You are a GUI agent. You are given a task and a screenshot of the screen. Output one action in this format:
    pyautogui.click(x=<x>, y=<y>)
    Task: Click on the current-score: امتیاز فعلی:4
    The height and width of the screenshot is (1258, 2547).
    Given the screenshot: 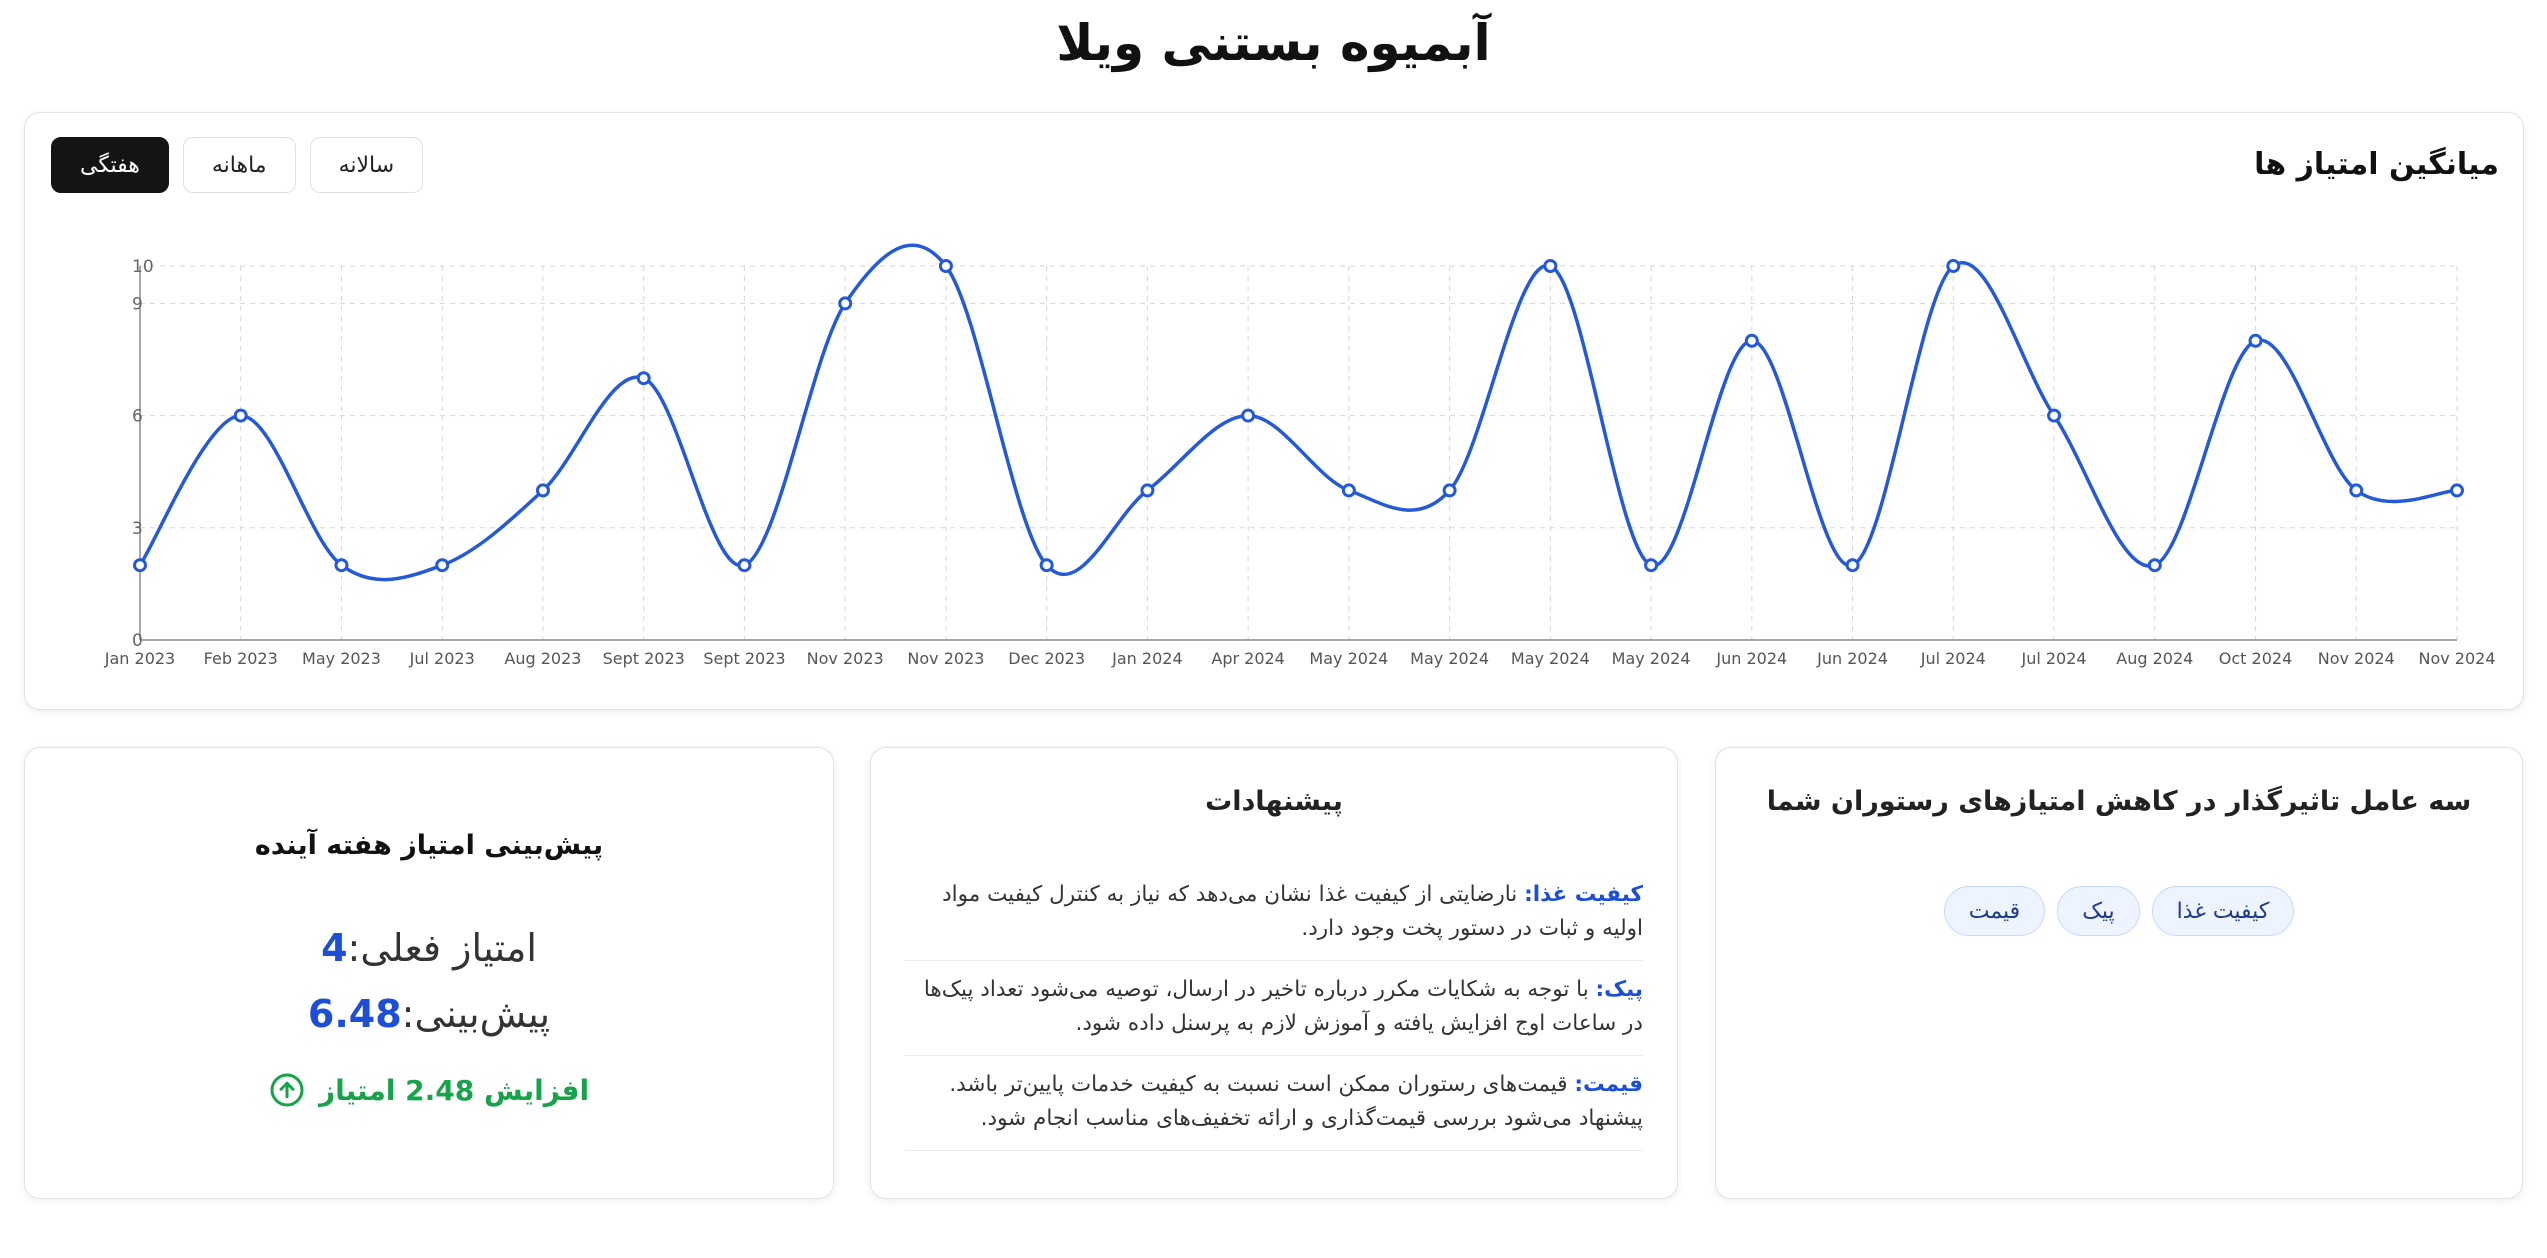 What is the action you would take?
    pyautogui.click(x=429, y=948)
    